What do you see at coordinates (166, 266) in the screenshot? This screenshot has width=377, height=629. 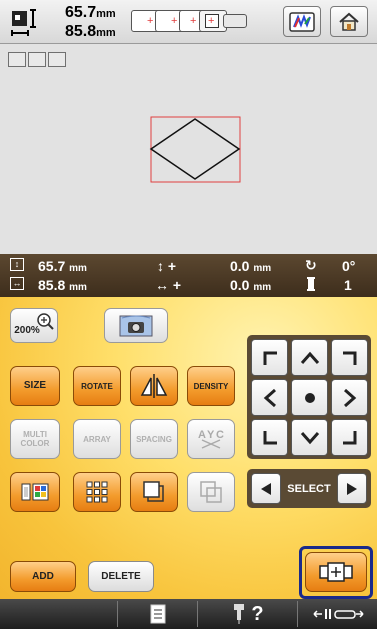 I see `vertical-move-readout: ↕ +` at bounding box center [166, 266].